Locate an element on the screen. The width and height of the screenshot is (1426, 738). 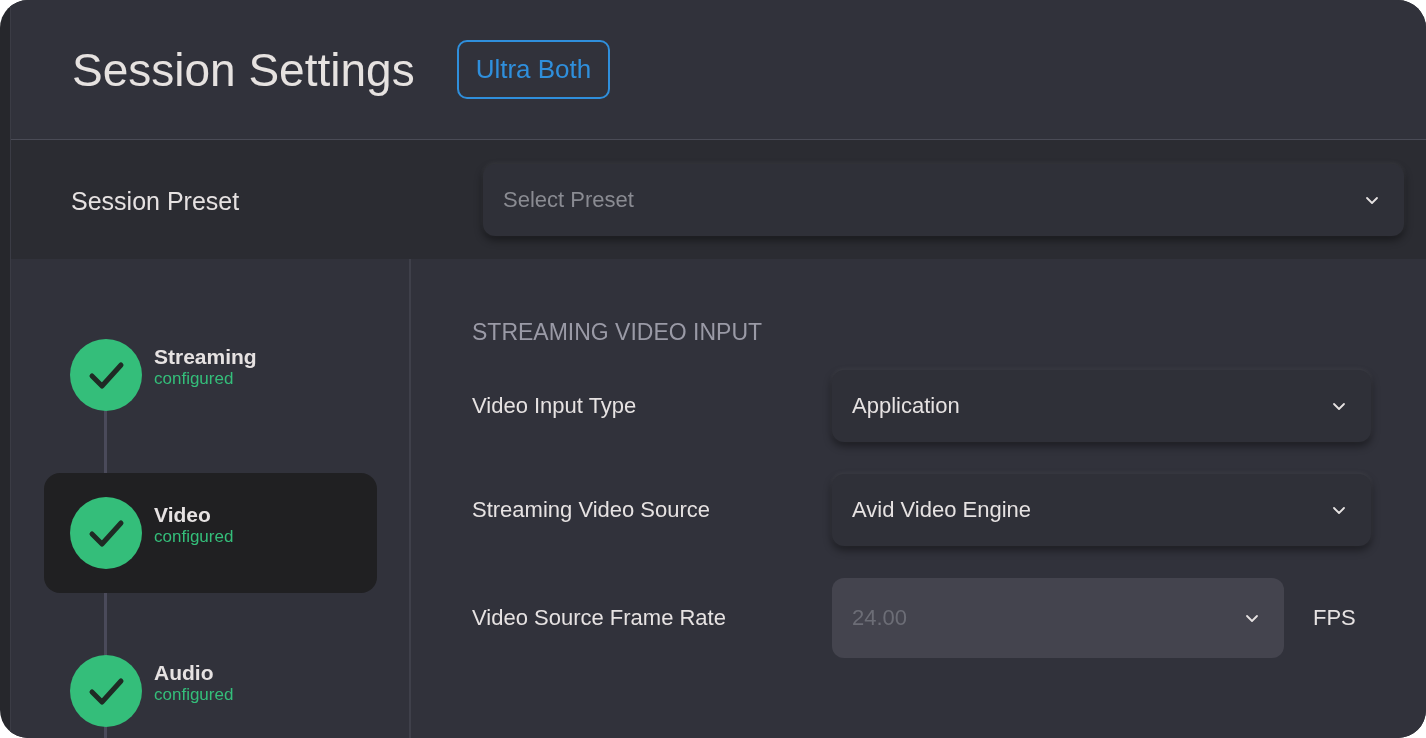
preset-dropdown: Select Preset is located at coordinates (943, 199).